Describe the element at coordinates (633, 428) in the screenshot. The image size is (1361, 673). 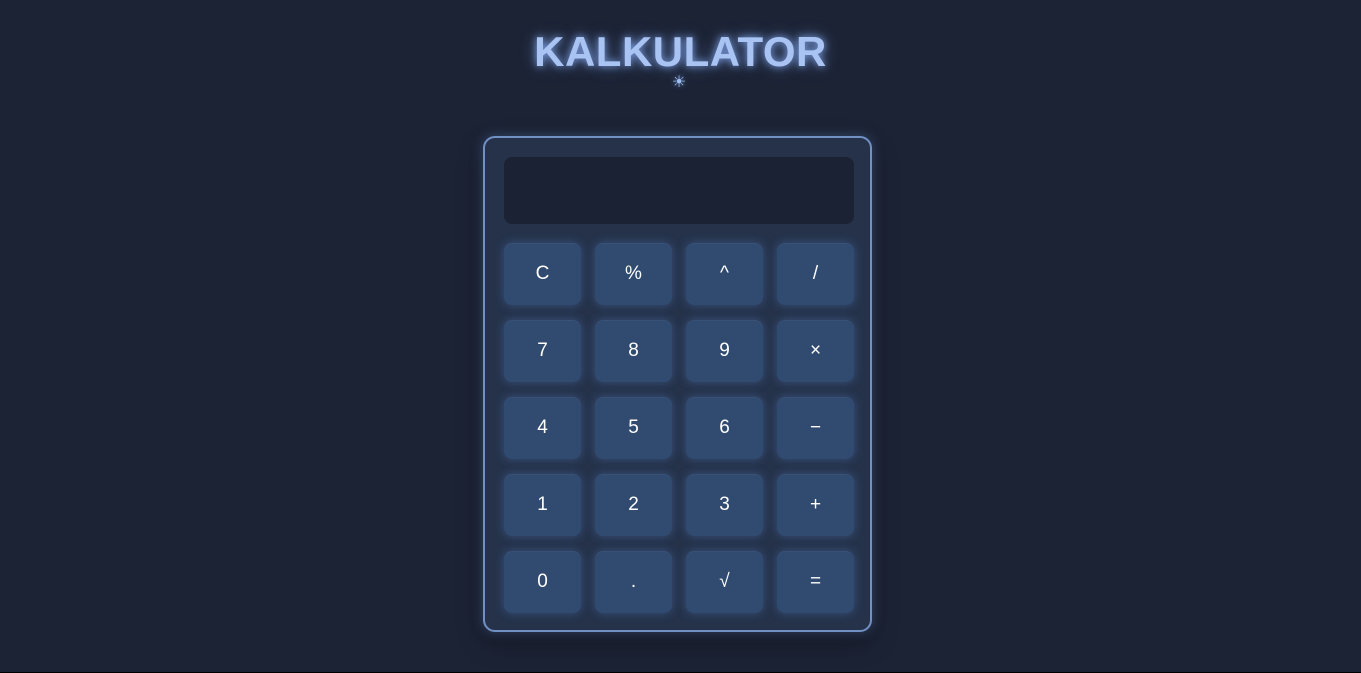
I see `digit-5-button: 5` at that location.